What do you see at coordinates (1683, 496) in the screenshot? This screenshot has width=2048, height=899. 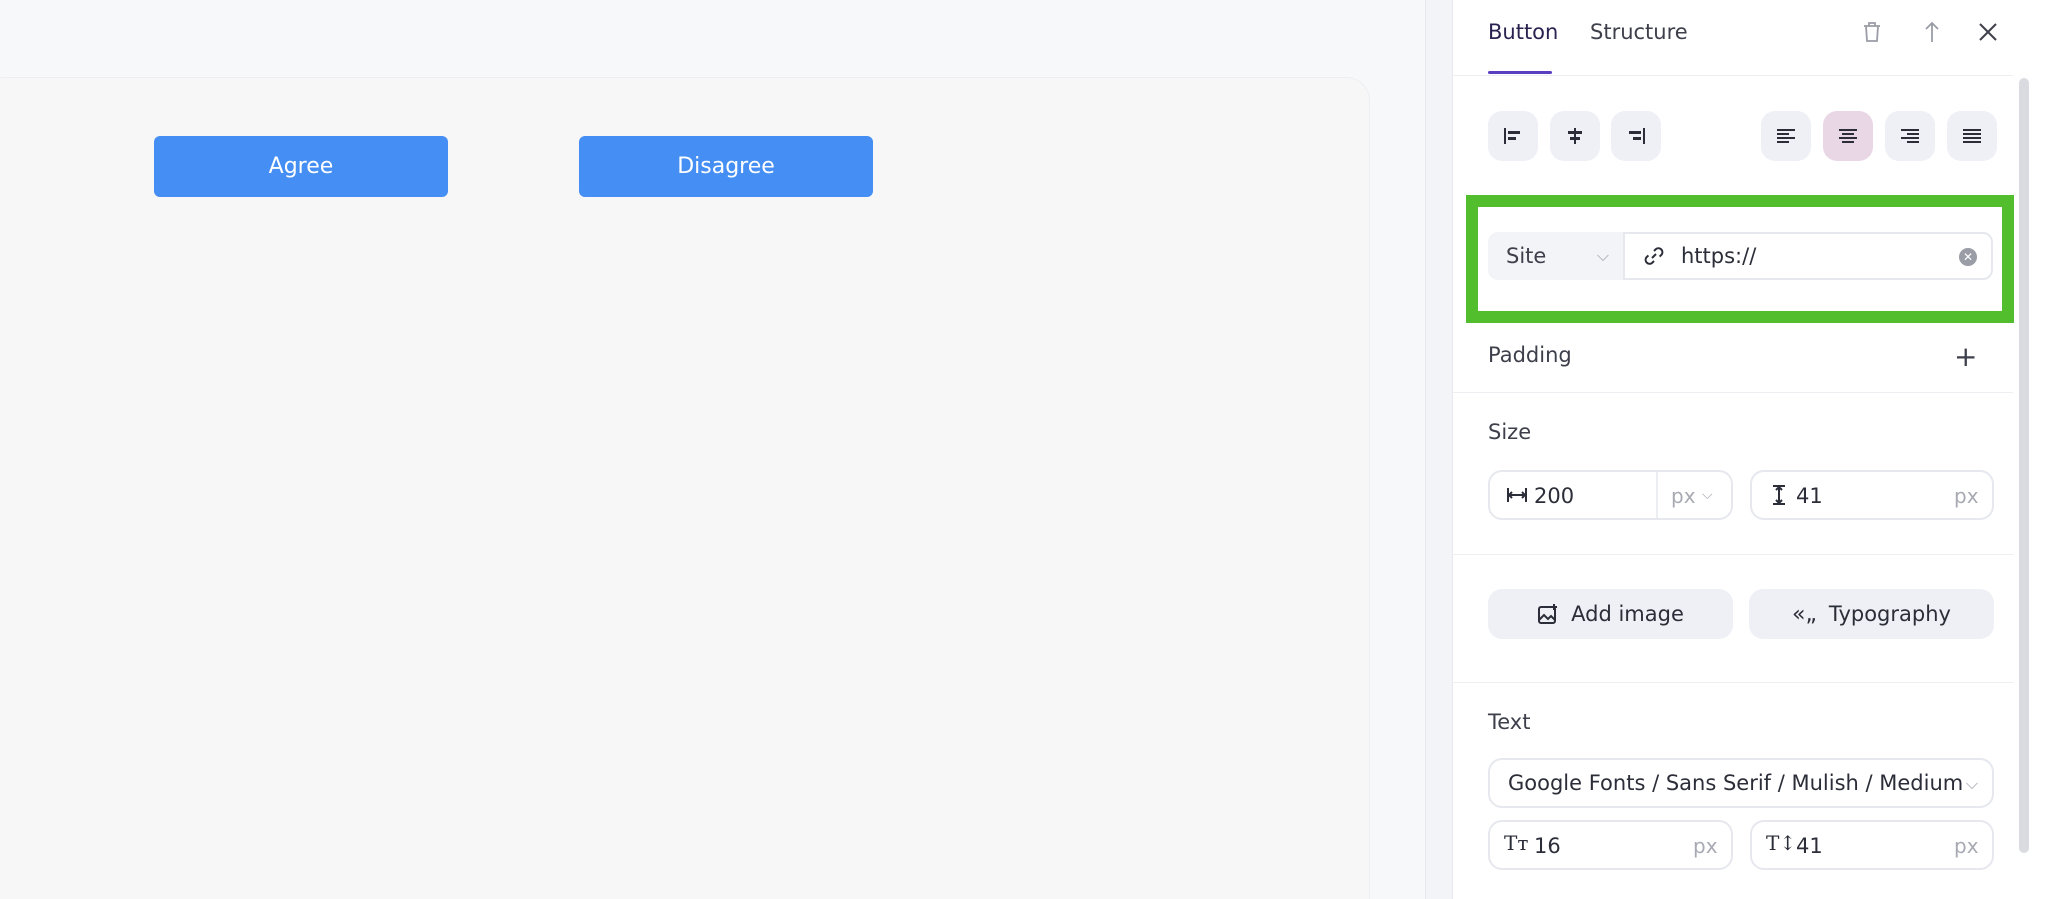 I see `width-unit-select: px` at bounding box center [1683, 496].